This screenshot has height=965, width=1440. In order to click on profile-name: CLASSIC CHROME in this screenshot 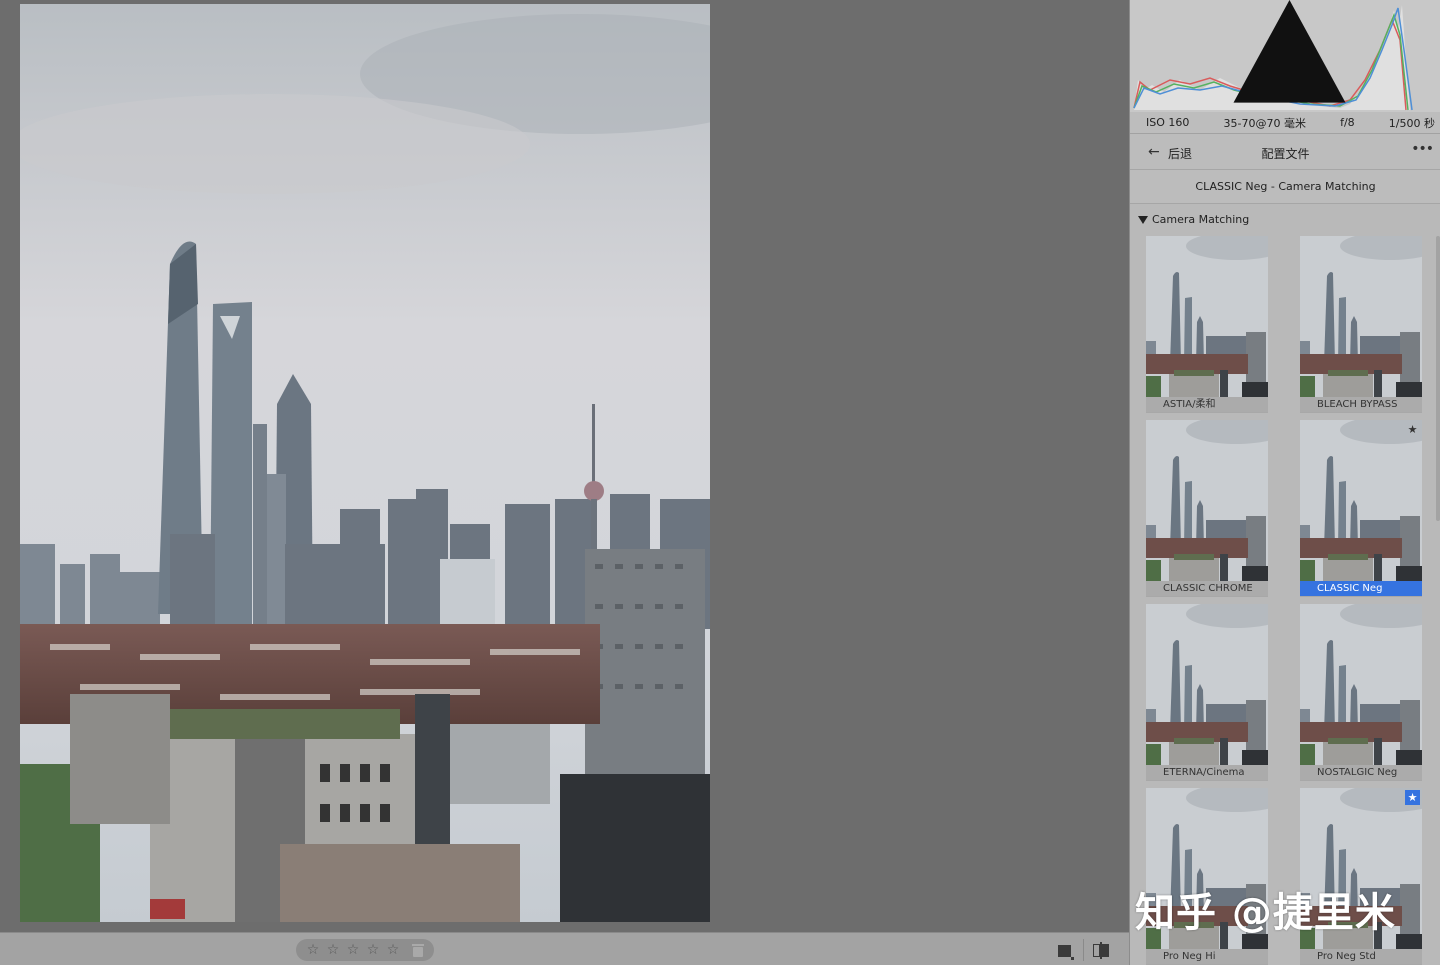, I will do `click(1207, 588)`.